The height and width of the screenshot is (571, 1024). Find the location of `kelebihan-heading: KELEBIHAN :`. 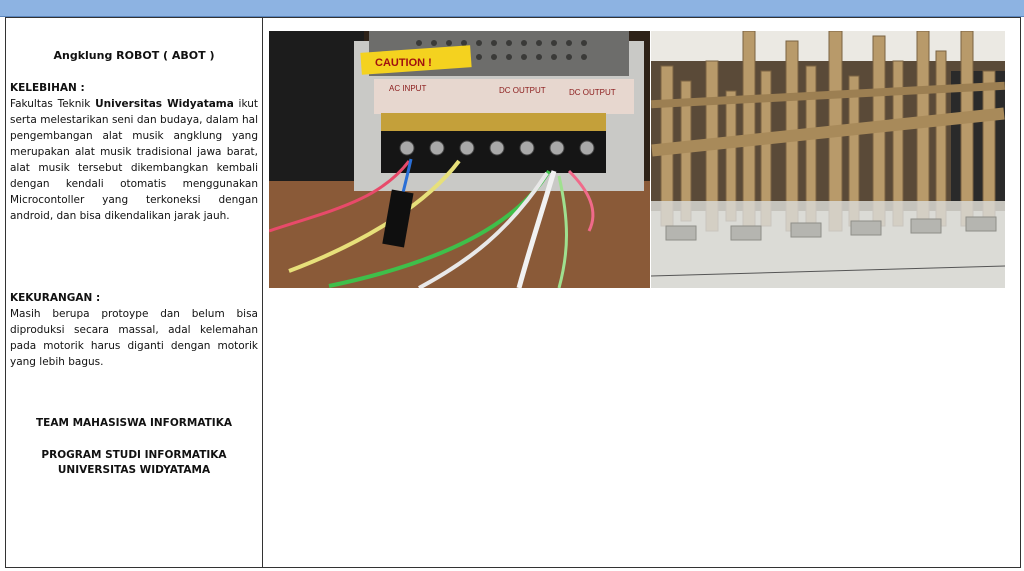

kelebihan-heading: KELEBIHAN : is located at coordinates (47, 88).